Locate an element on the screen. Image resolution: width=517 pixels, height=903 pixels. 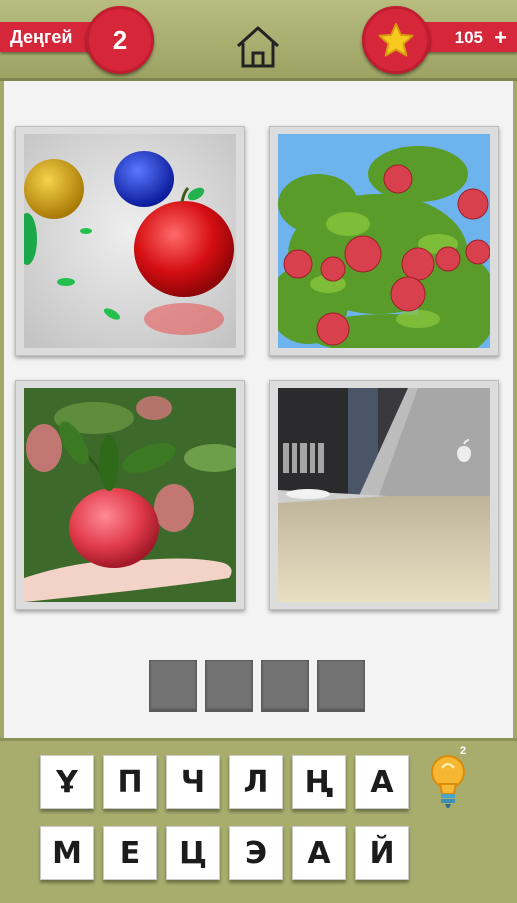
hint-button is located at coordinates (448, 780).